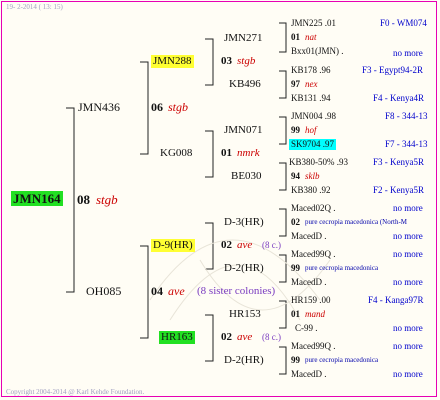  What do you see at coordinates (178, 107) in the screenshot?
I see `parent-breed: stgb` at bounding box center [178, 107].